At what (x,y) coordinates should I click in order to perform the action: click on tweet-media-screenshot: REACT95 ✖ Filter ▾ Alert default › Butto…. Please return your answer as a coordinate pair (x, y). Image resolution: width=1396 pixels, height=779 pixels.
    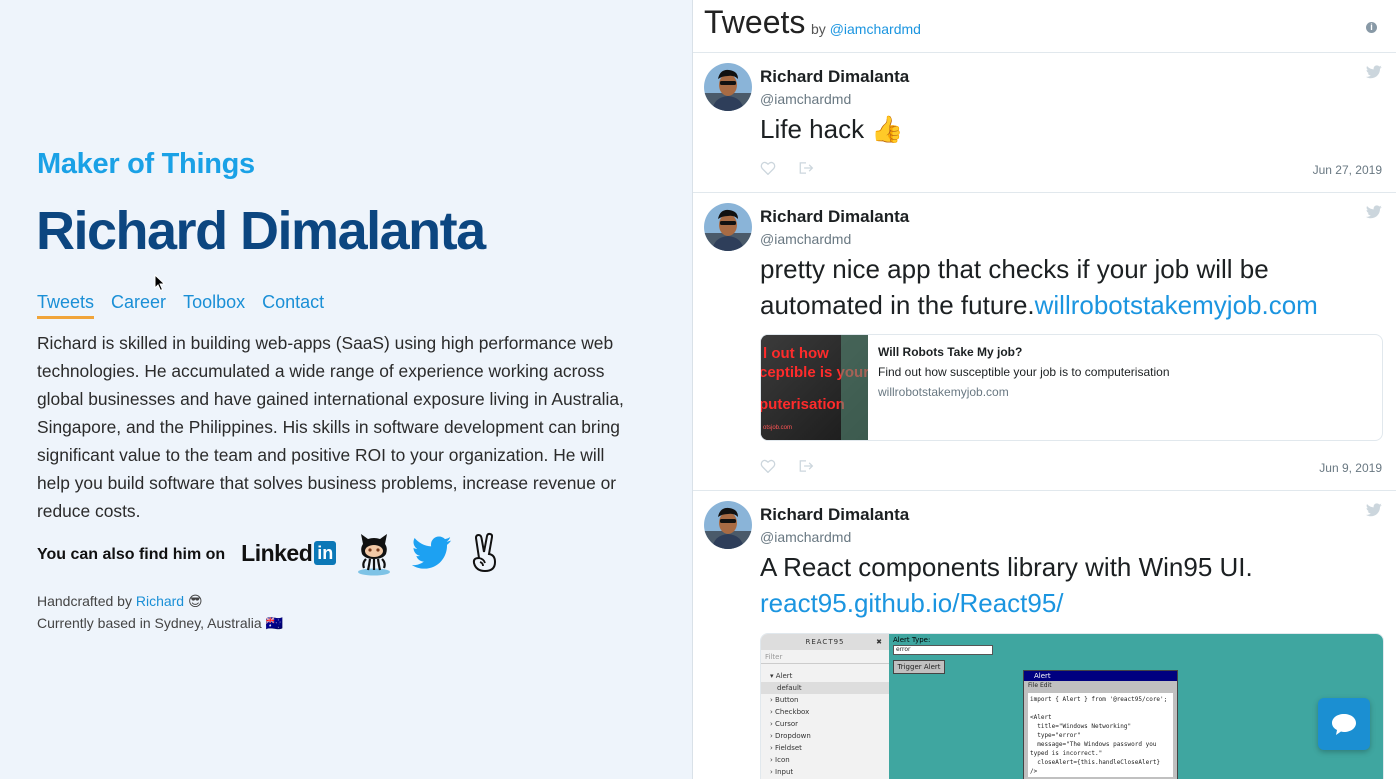
    Looking at the image, I should click on (1072, 706).